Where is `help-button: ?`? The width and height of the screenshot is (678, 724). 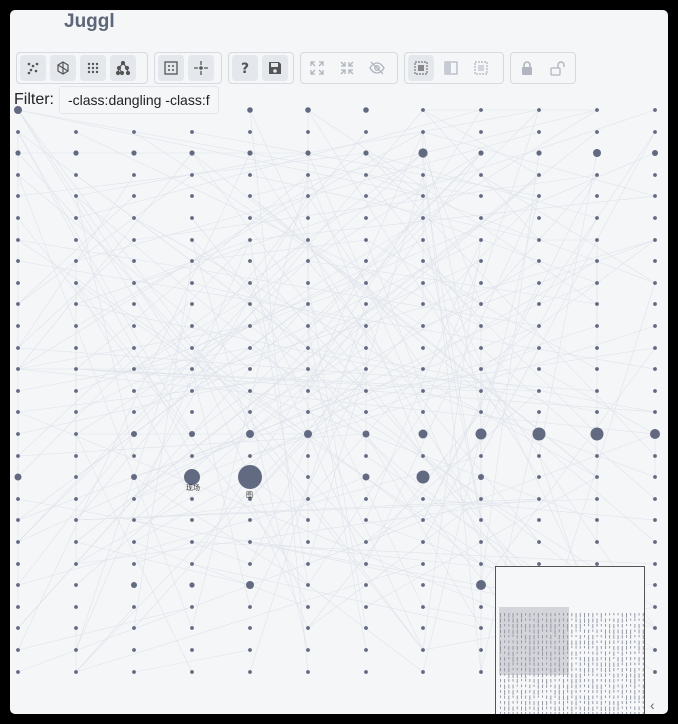 help-button: ? is located at coordinates (245, 68).